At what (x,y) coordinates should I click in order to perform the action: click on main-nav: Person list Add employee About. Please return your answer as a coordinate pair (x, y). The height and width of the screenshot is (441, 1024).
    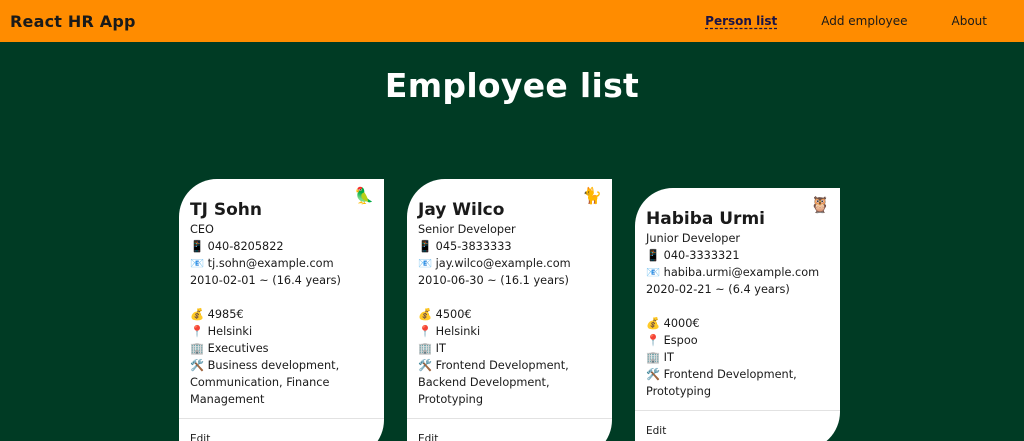
    Looking at the image, I should click on (848, 21).